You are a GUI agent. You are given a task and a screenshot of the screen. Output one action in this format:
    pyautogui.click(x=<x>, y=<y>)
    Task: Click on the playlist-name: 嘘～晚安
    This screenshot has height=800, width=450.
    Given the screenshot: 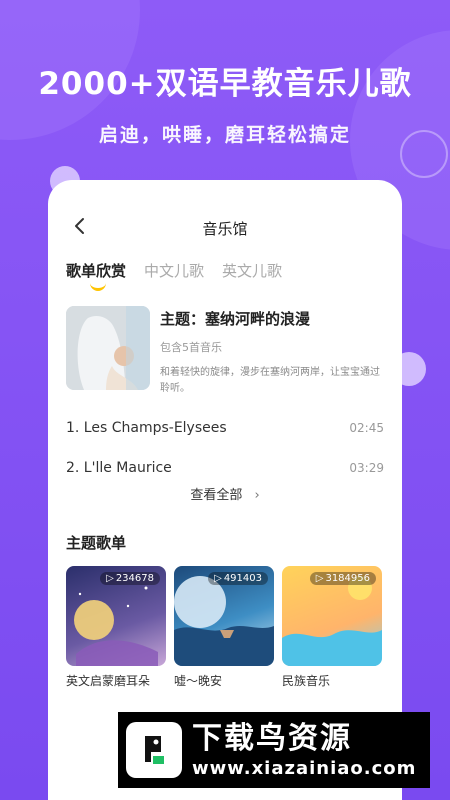 What is the action you would take?
    pyautogui.click(x=198, y=681)
    